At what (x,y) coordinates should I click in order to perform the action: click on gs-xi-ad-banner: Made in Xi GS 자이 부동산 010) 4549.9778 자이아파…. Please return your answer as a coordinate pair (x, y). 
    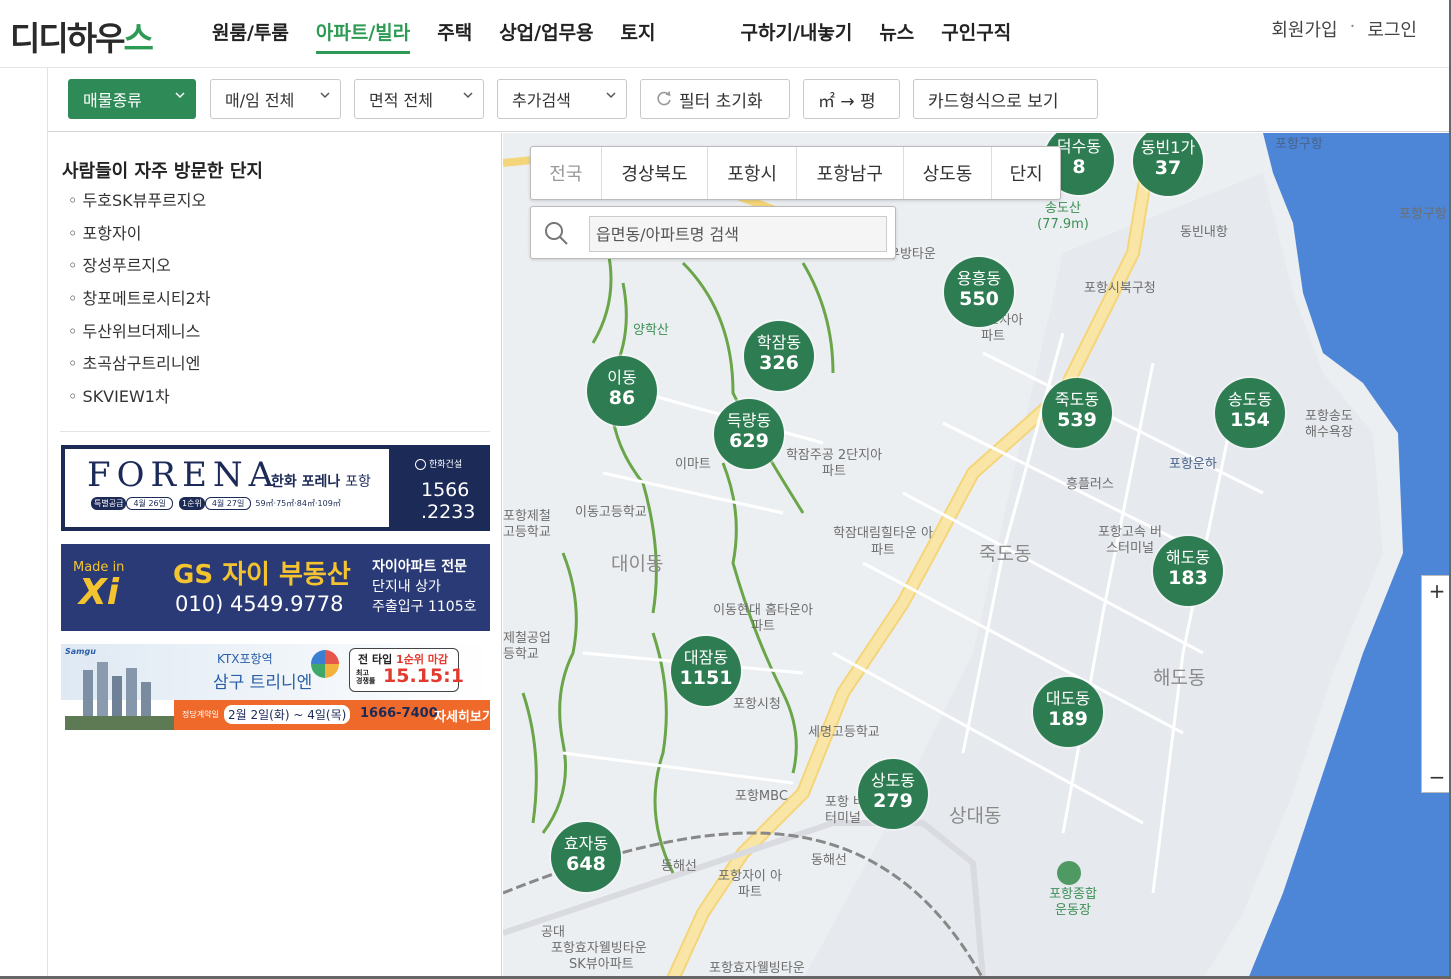
    Looking at the image, I should click on (275, 587).